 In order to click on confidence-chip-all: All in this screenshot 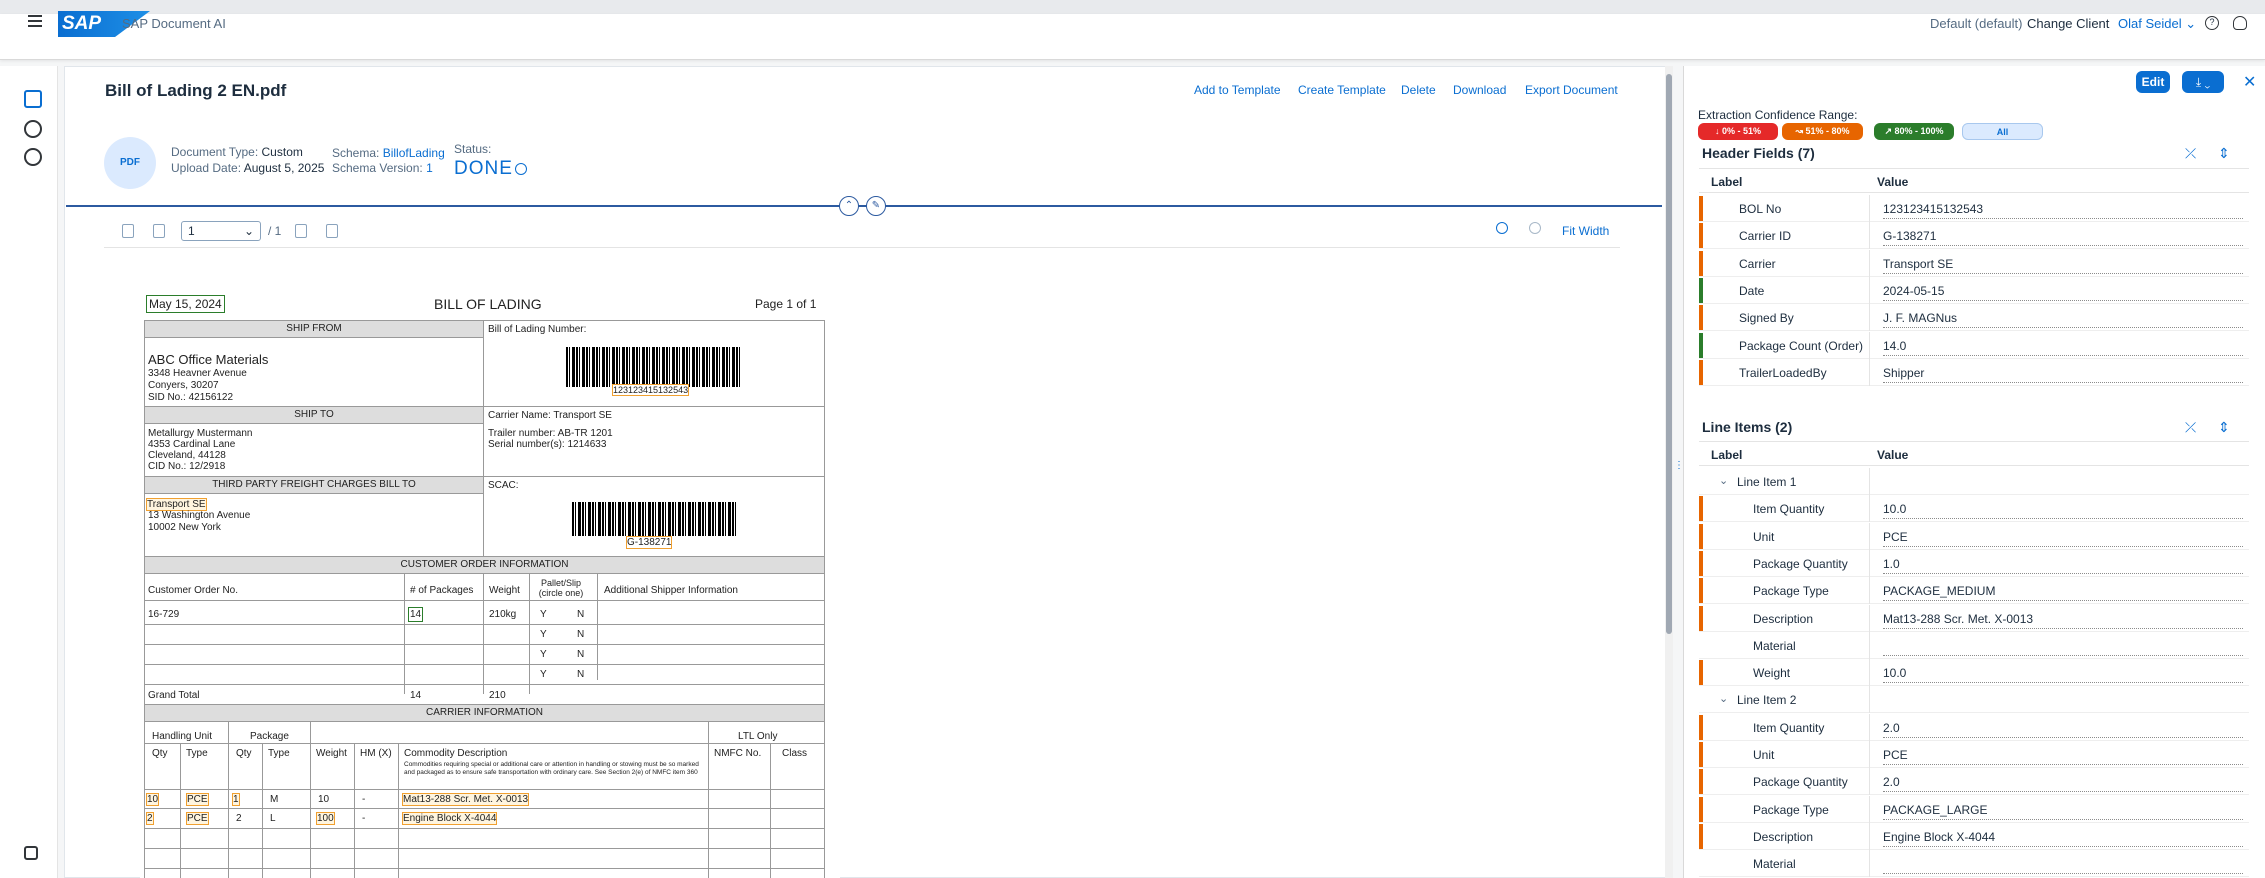, I will do `click(2002, 131)`.